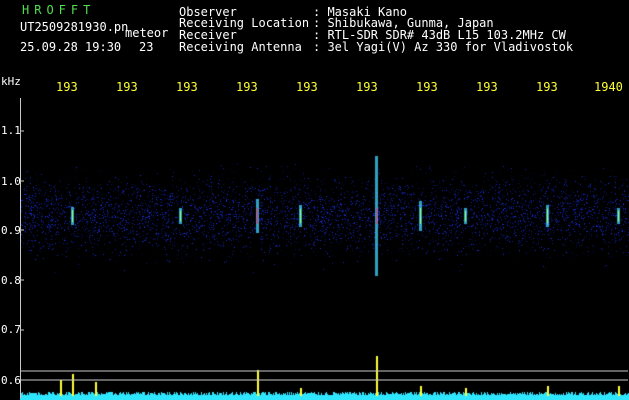  What do you see at coordinates (443, 47) in the screenshot?
I see `antenna-value: : 3el Yagi(V) Az 330 for Vladivostok` at bounding box center [443, 47].